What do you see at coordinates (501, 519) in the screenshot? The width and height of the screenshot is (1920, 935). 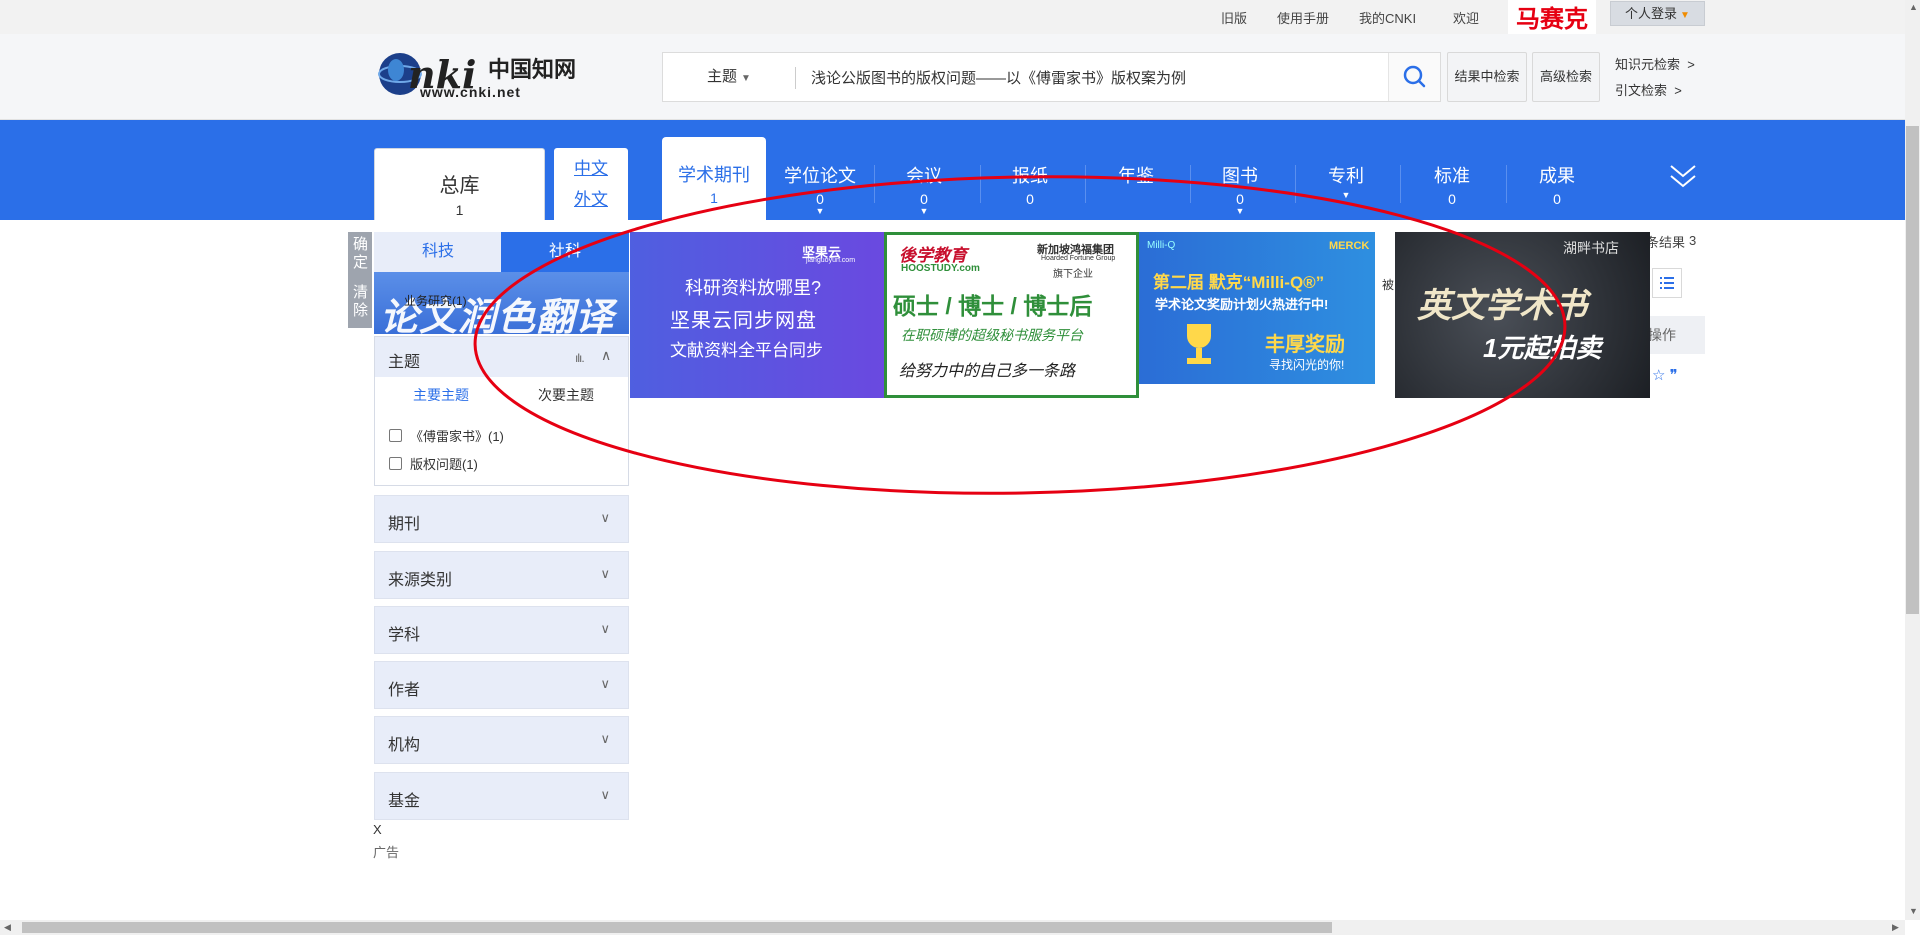 I see `facet-journal: 期刊 ∨` at bounding box center [501, 519].